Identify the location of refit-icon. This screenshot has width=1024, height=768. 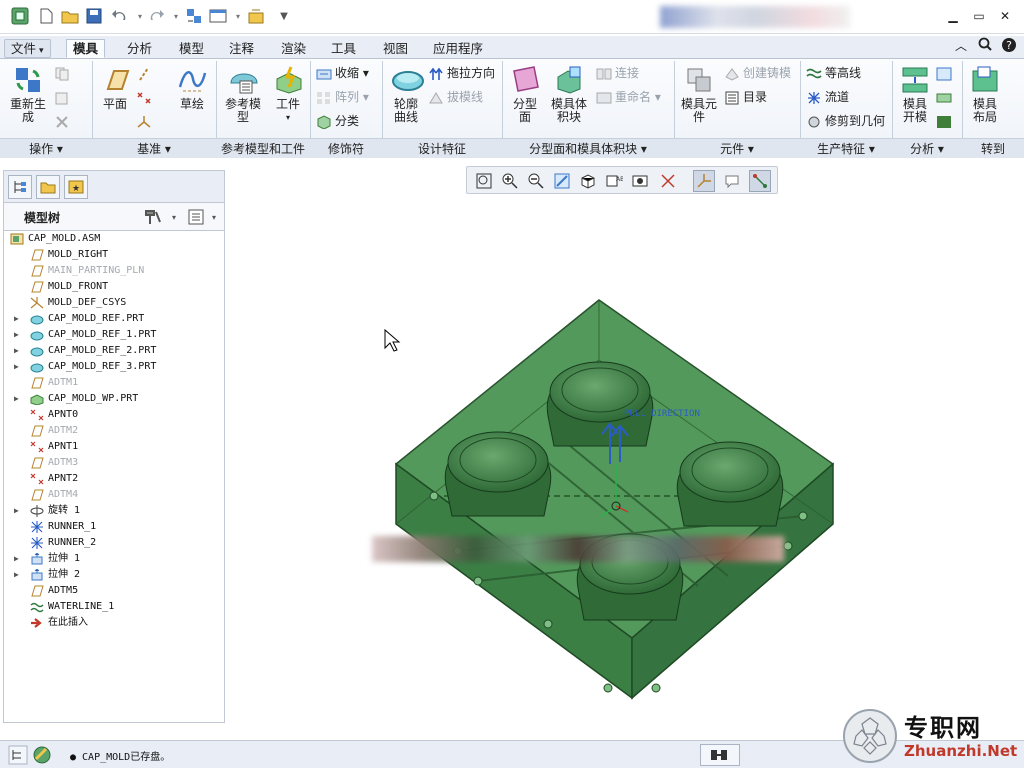
(484, 181).